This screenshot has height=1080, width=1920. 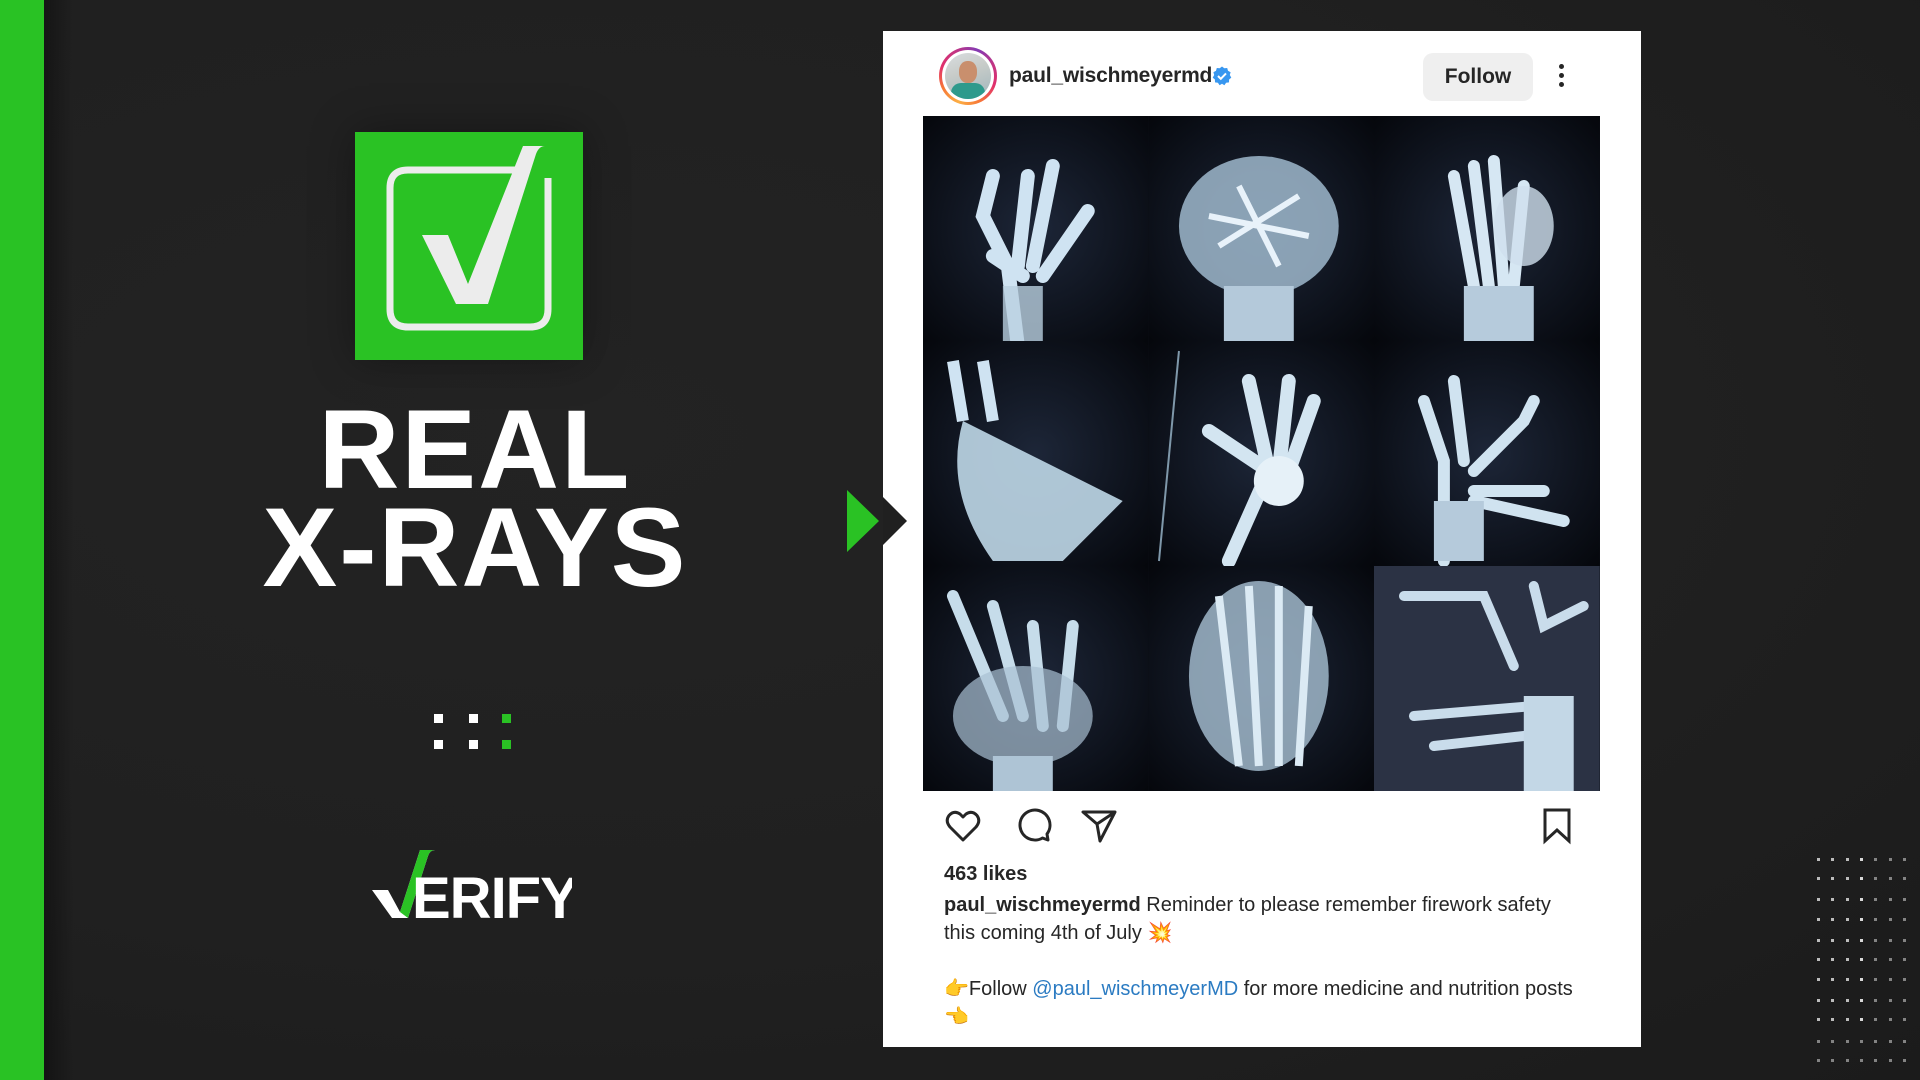 What do you see at coordinates (1557, 826) in the screenshot?
I see `bookmark-icon` at bounding box center [1557, 826].